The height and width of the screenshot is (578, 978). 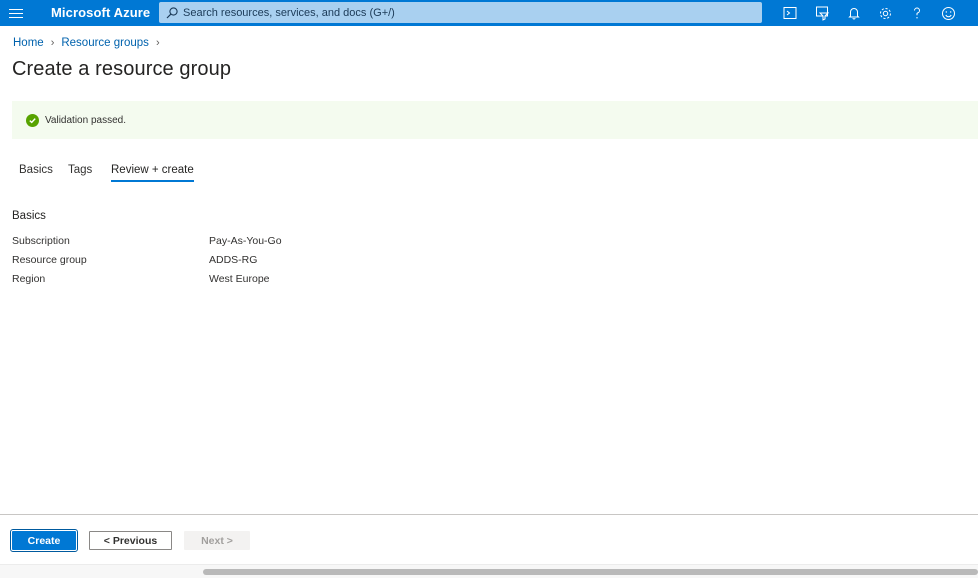 What do you see at coordinates (16, 13) in the screenshot?
I see `portal-menu-icon` at bounding box center [16, 13].